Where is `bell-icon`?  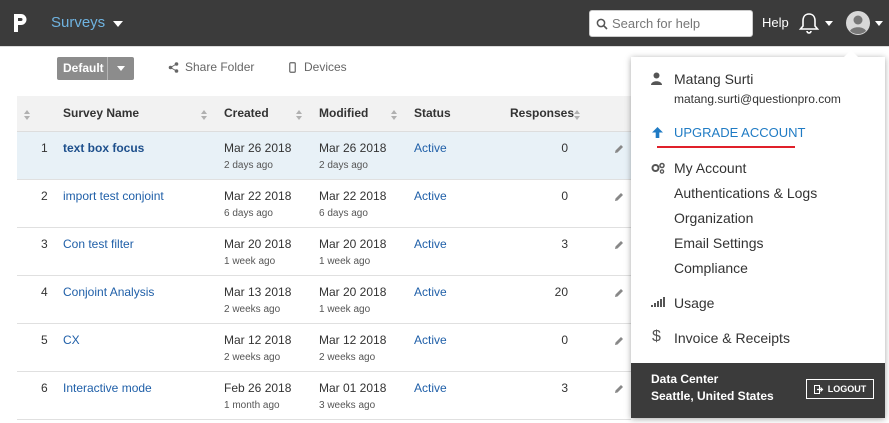 bell-icon is located at coordinates (809, 23).